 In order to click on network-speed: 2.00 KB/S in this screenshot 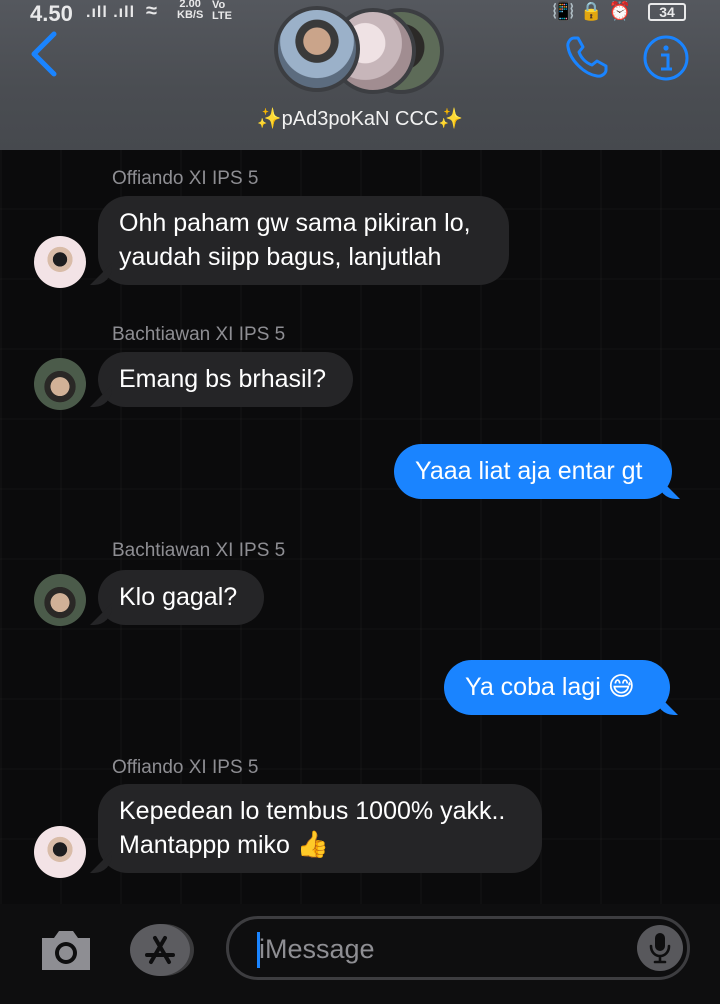, I will do `click(190, 10)`.